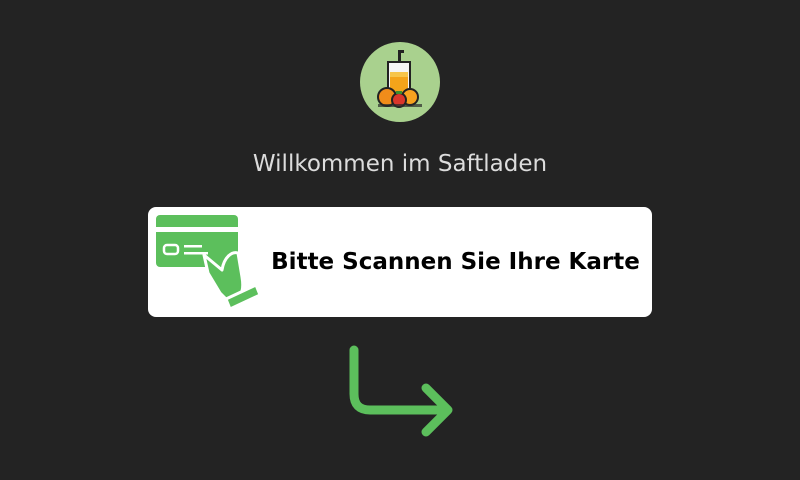 The height and width of the screenshot is (480, 800). Describe the element at coordinates (400, 164) in the screenshot. I see `welcome-heading: Willkommen im Saftladen` at that location.